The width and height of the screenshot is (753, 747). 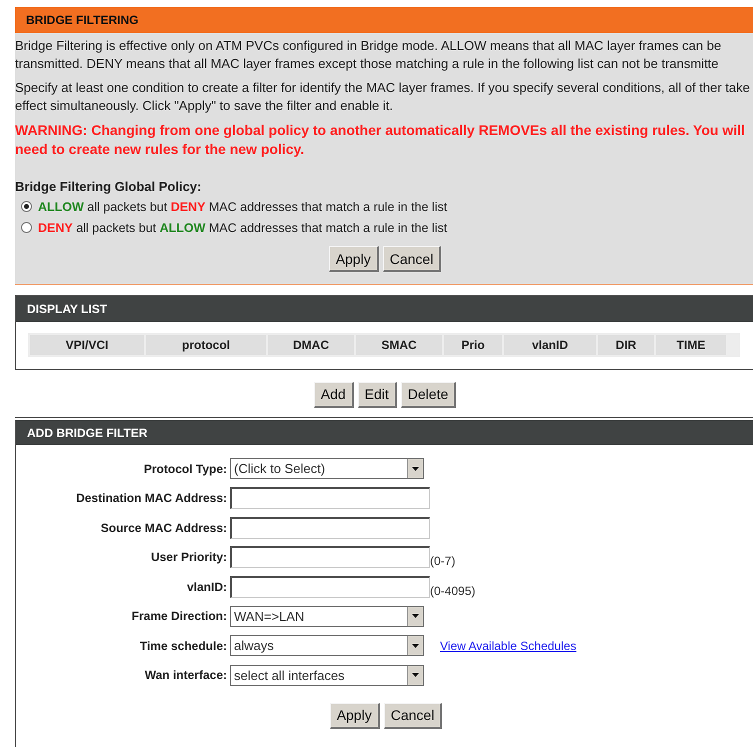 I want to click on column-header: protocol, so click(x=206, y=345).